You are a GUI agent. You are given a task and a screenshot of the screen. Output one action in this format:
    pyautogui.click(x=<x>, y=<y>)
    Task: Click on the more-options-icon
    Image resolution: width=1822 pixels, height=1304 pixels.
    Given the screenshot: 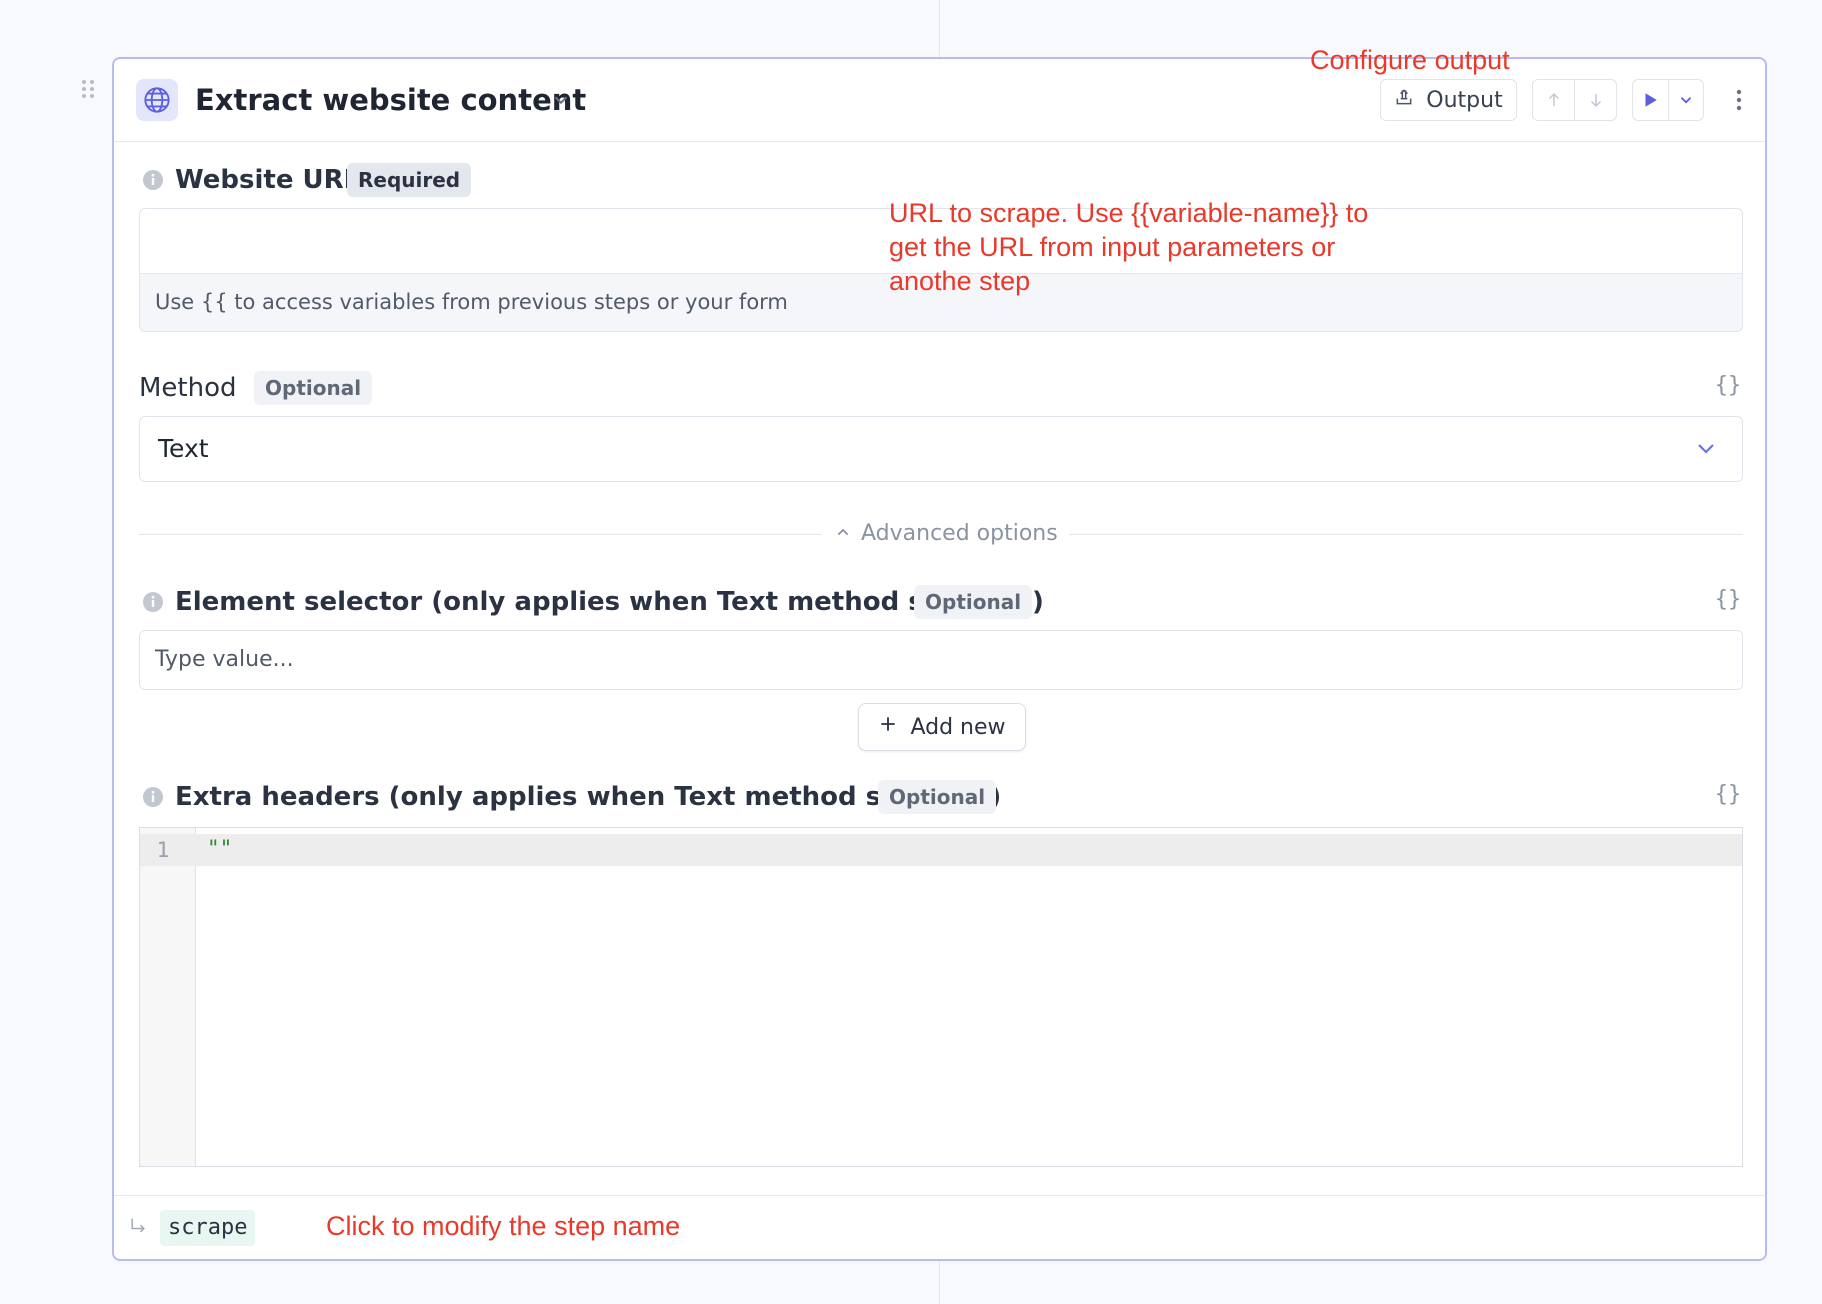 What is the action you would take?
    pyautogui.click(x=1739, y=100)
    